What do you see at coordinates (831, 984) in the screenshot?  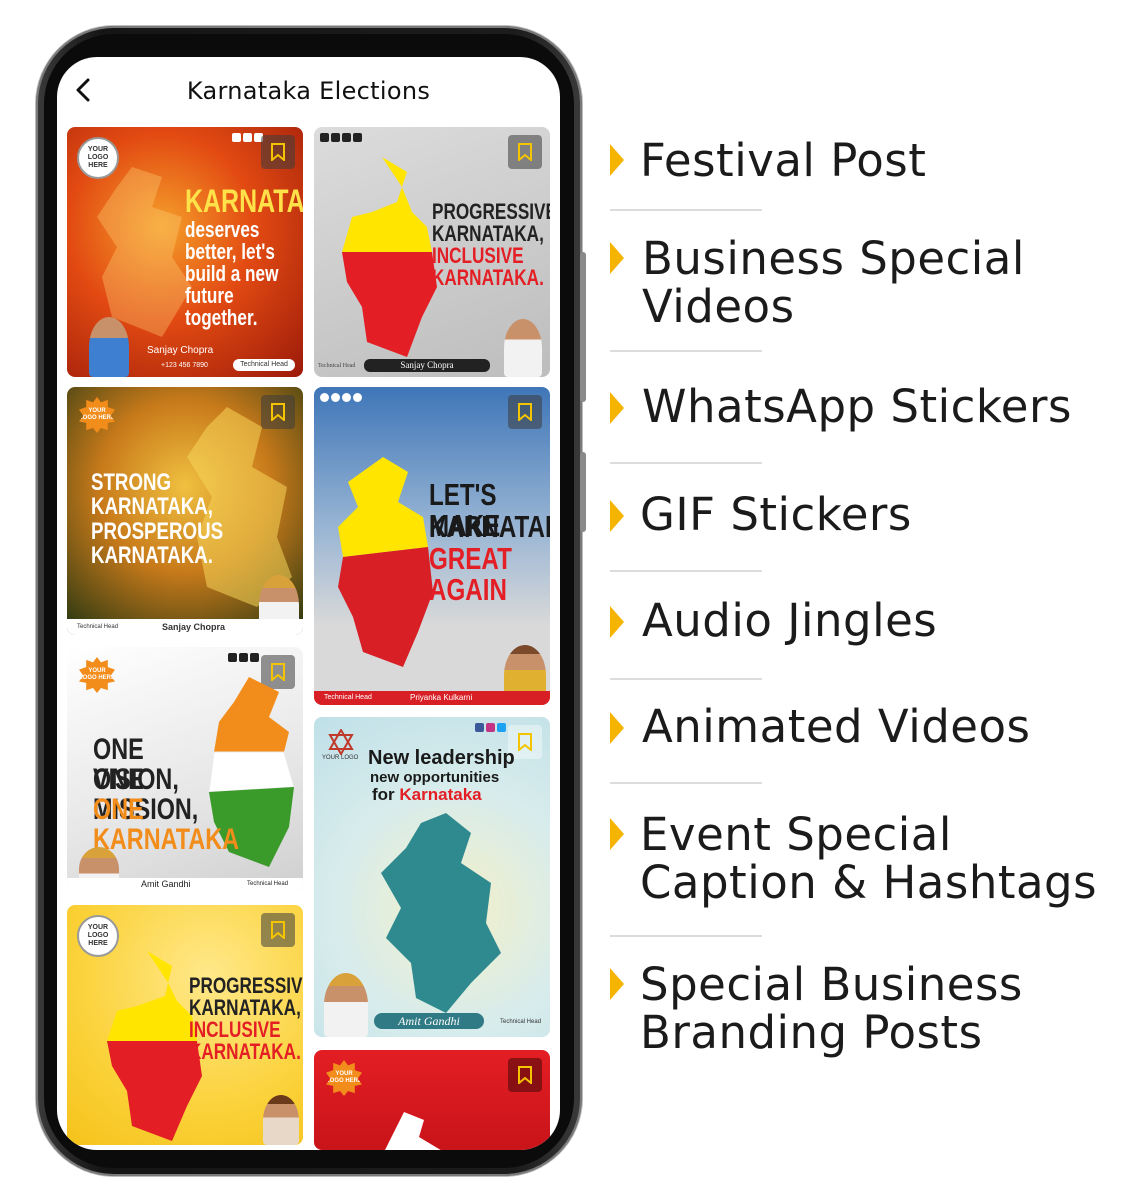 I see `feature-label: Special Business` at bounding box center [831, 984].